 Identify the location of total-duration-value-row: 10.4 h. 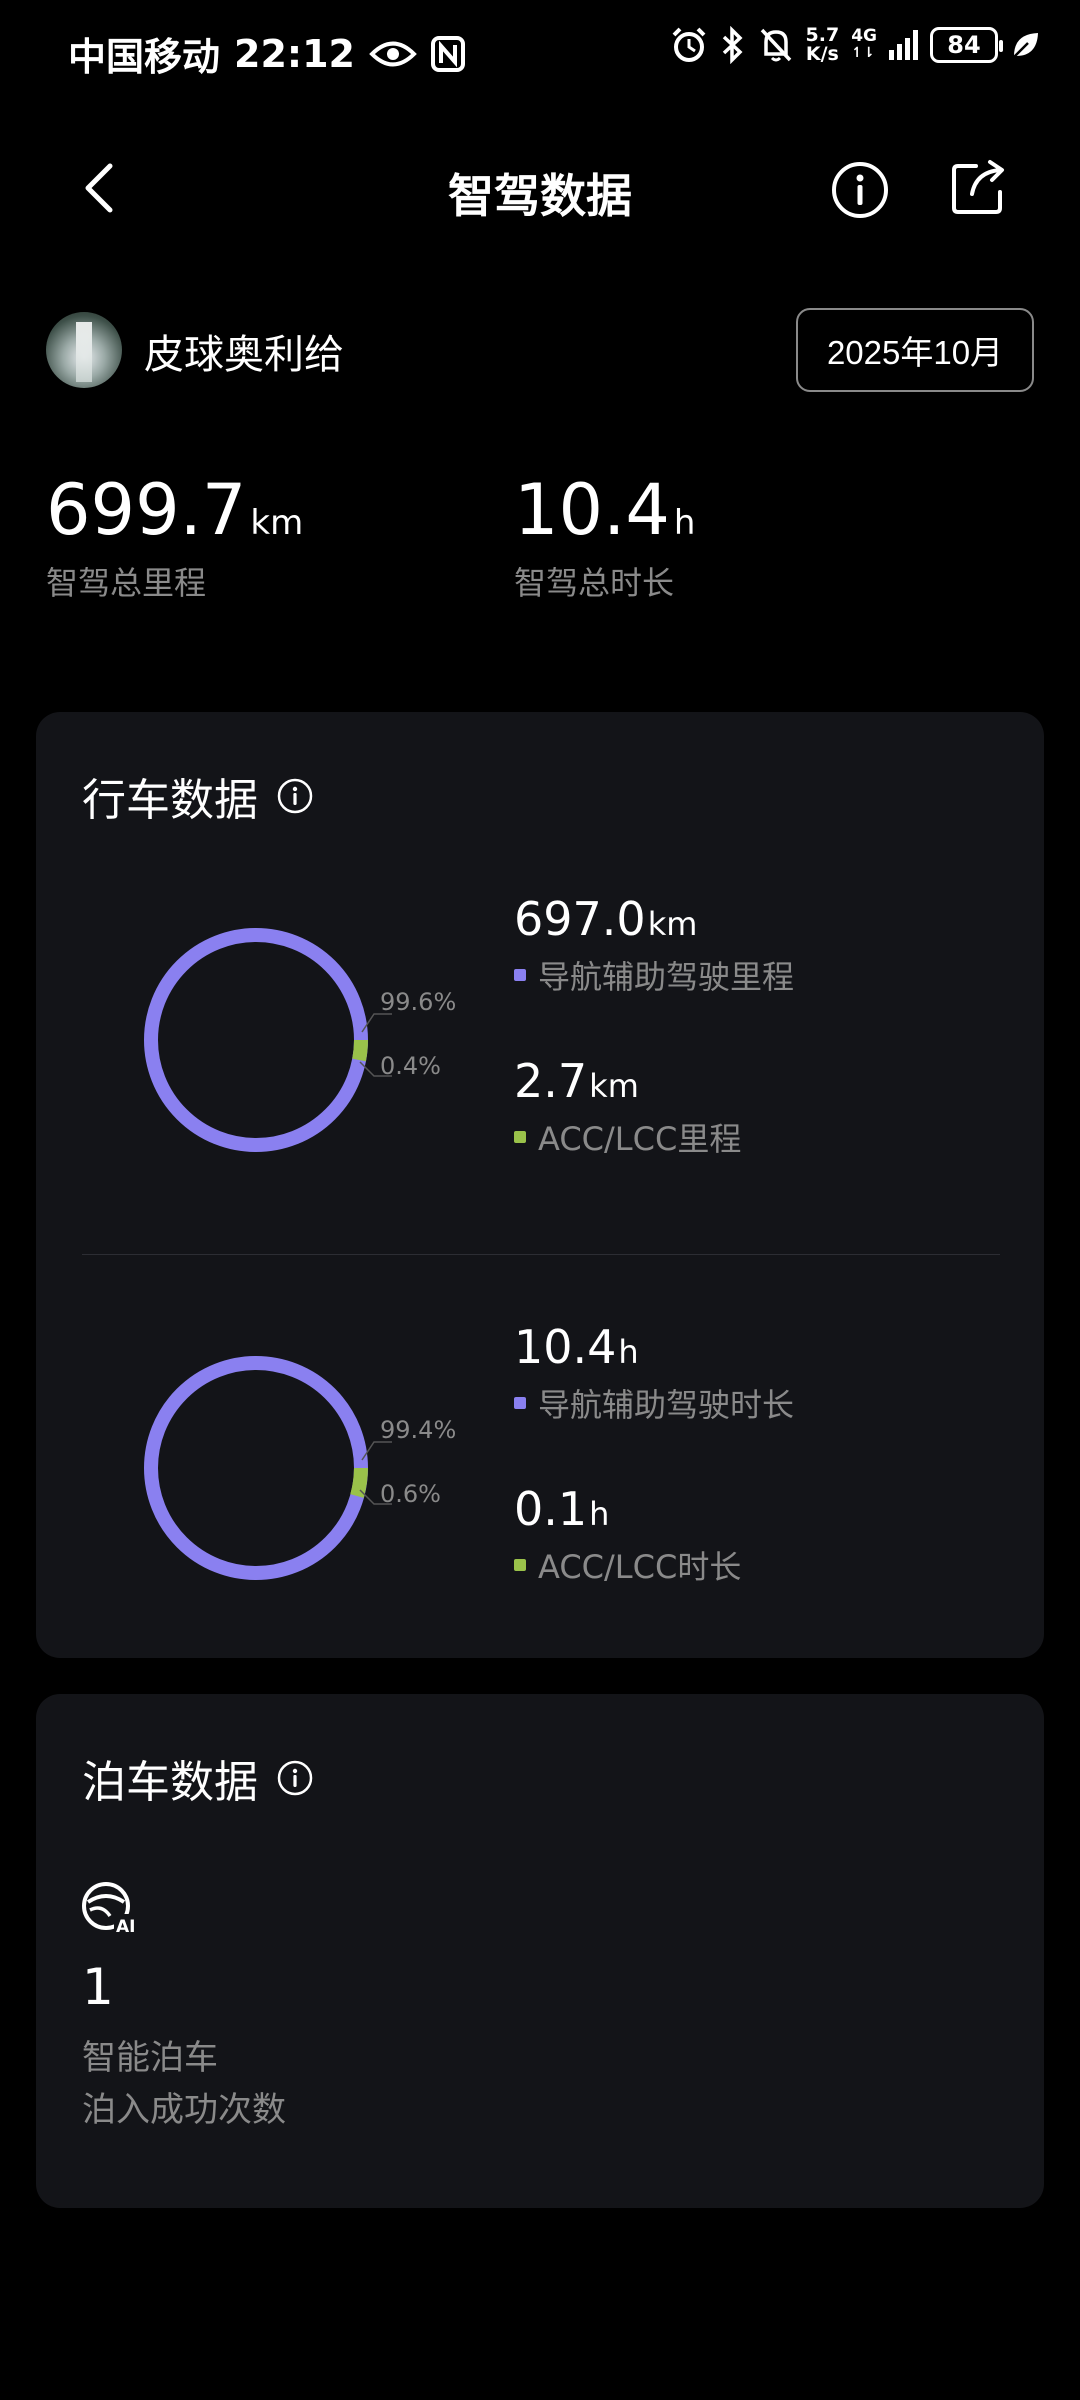
(604, 510).